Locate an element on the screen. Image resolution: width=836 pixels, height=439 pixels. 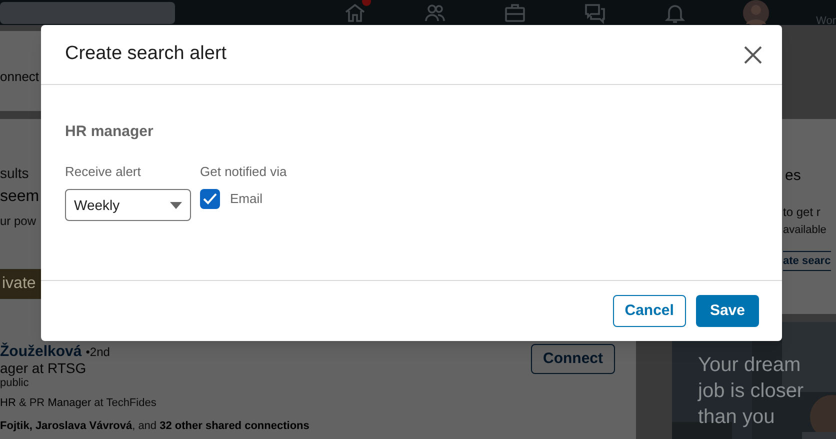
checkbox-label: Email is located at coordinates (246, 199).